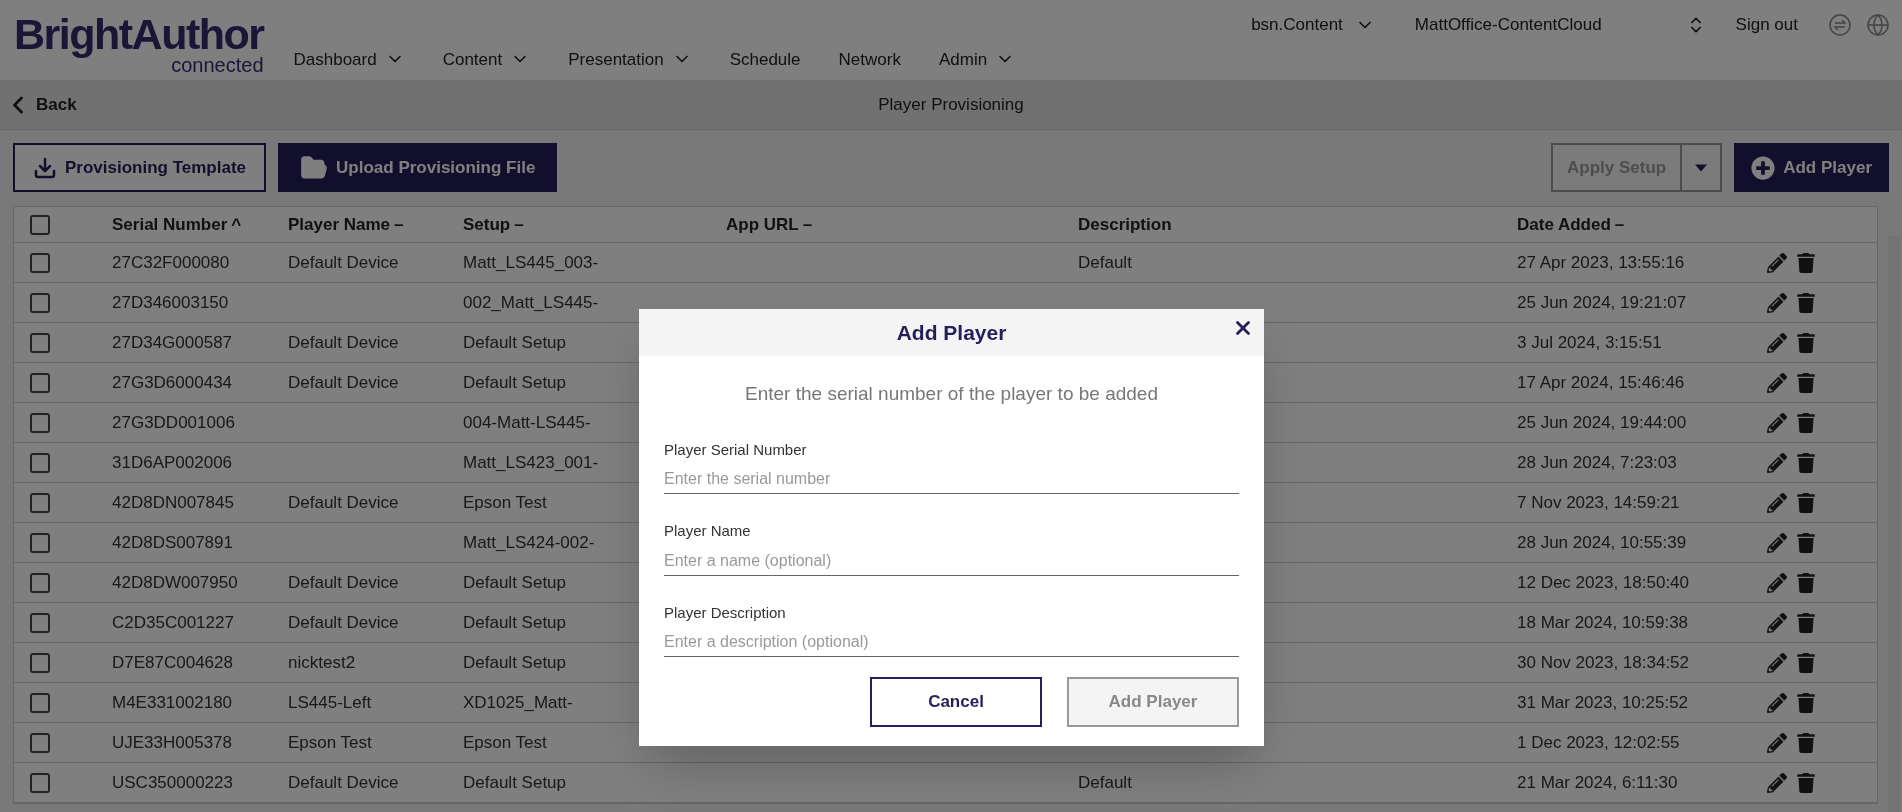 The image size is (1902, 812). I want to click on column-header: Date Added, so click(1564, 224).